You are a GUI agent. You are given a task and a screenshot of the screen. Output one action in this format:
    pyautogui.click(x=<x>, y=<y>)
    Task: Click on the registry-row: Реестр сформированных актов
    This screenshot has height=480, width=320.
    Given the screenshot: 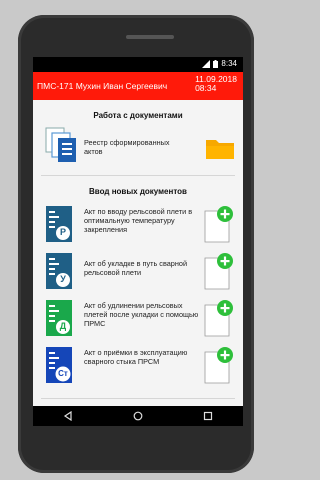 What is the action you would take?
    pyautogui.click(x=138, y=148)
    